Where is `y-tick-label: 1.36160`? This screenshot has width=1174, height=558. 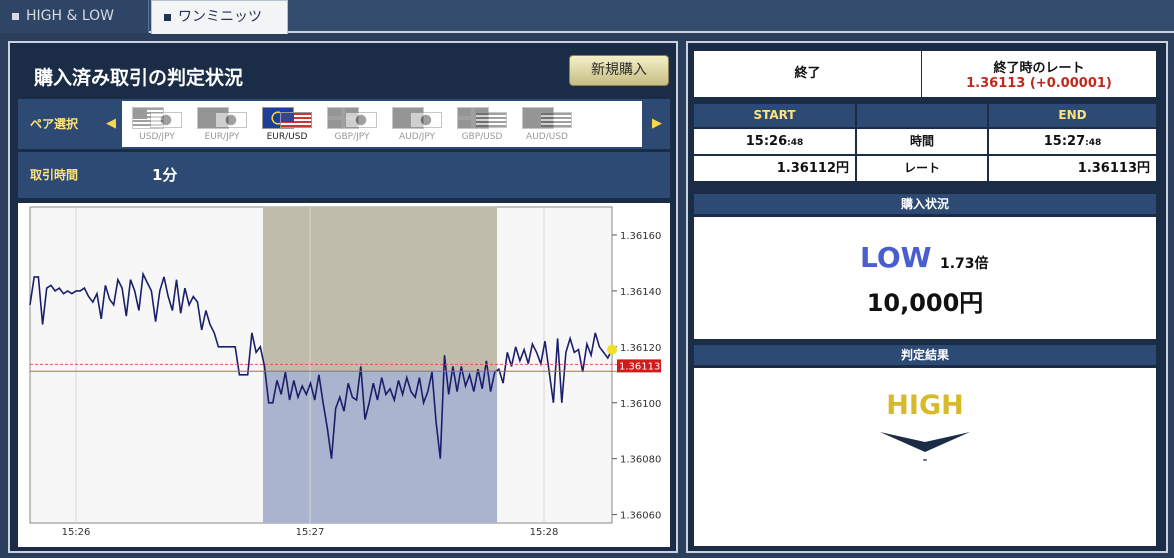
y-tick-label: 1.36160 is located at coordinates (640, 236).